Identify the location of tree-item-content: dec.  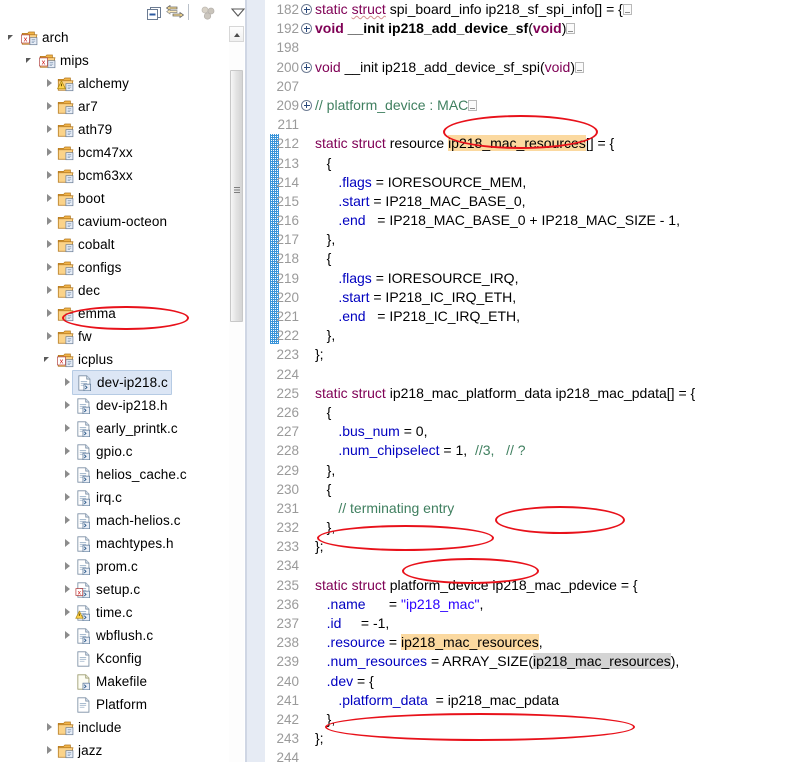
(78, 290).